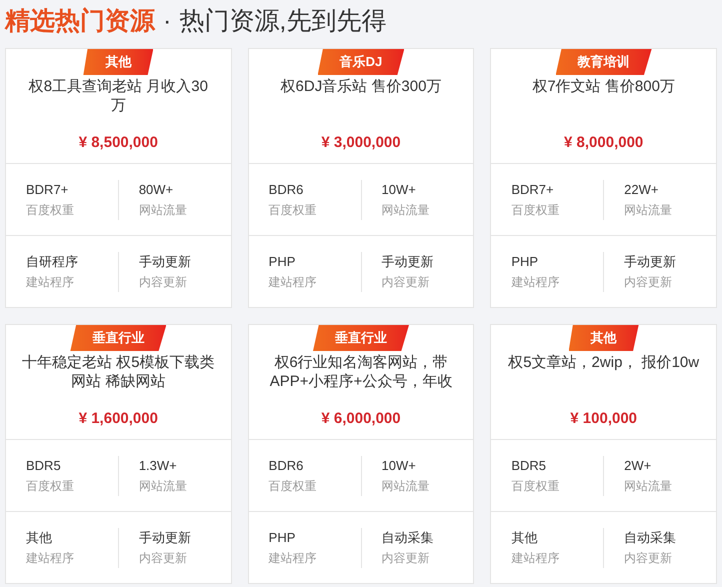  Describe the element at coordinates (118, 418) in the screenshot. I see `price: ¥ 1,600,000` at that location.